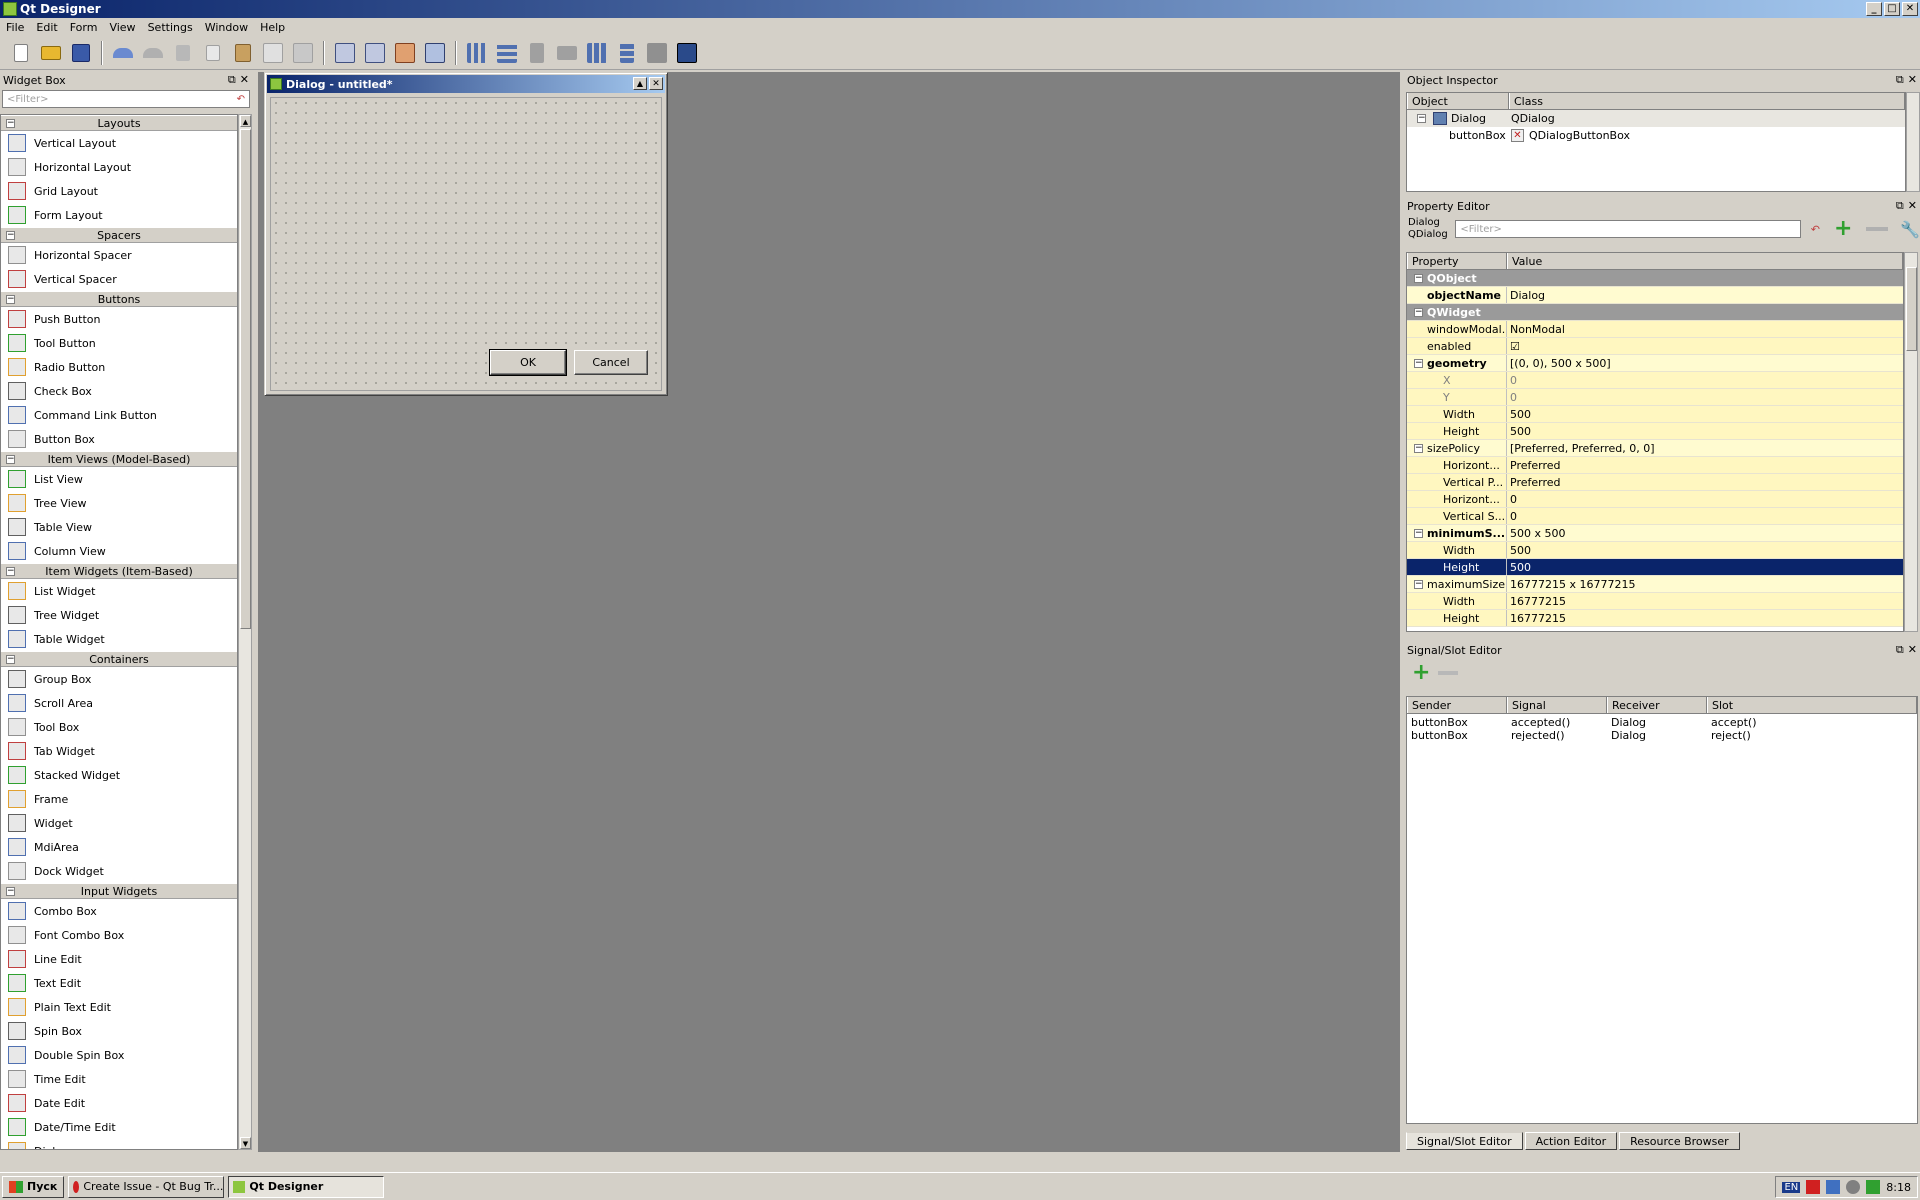  What do you see at coordinates (1853, 1187) in the screenshot?
I see `volume-icon` at bounding box center [1853, 1187].